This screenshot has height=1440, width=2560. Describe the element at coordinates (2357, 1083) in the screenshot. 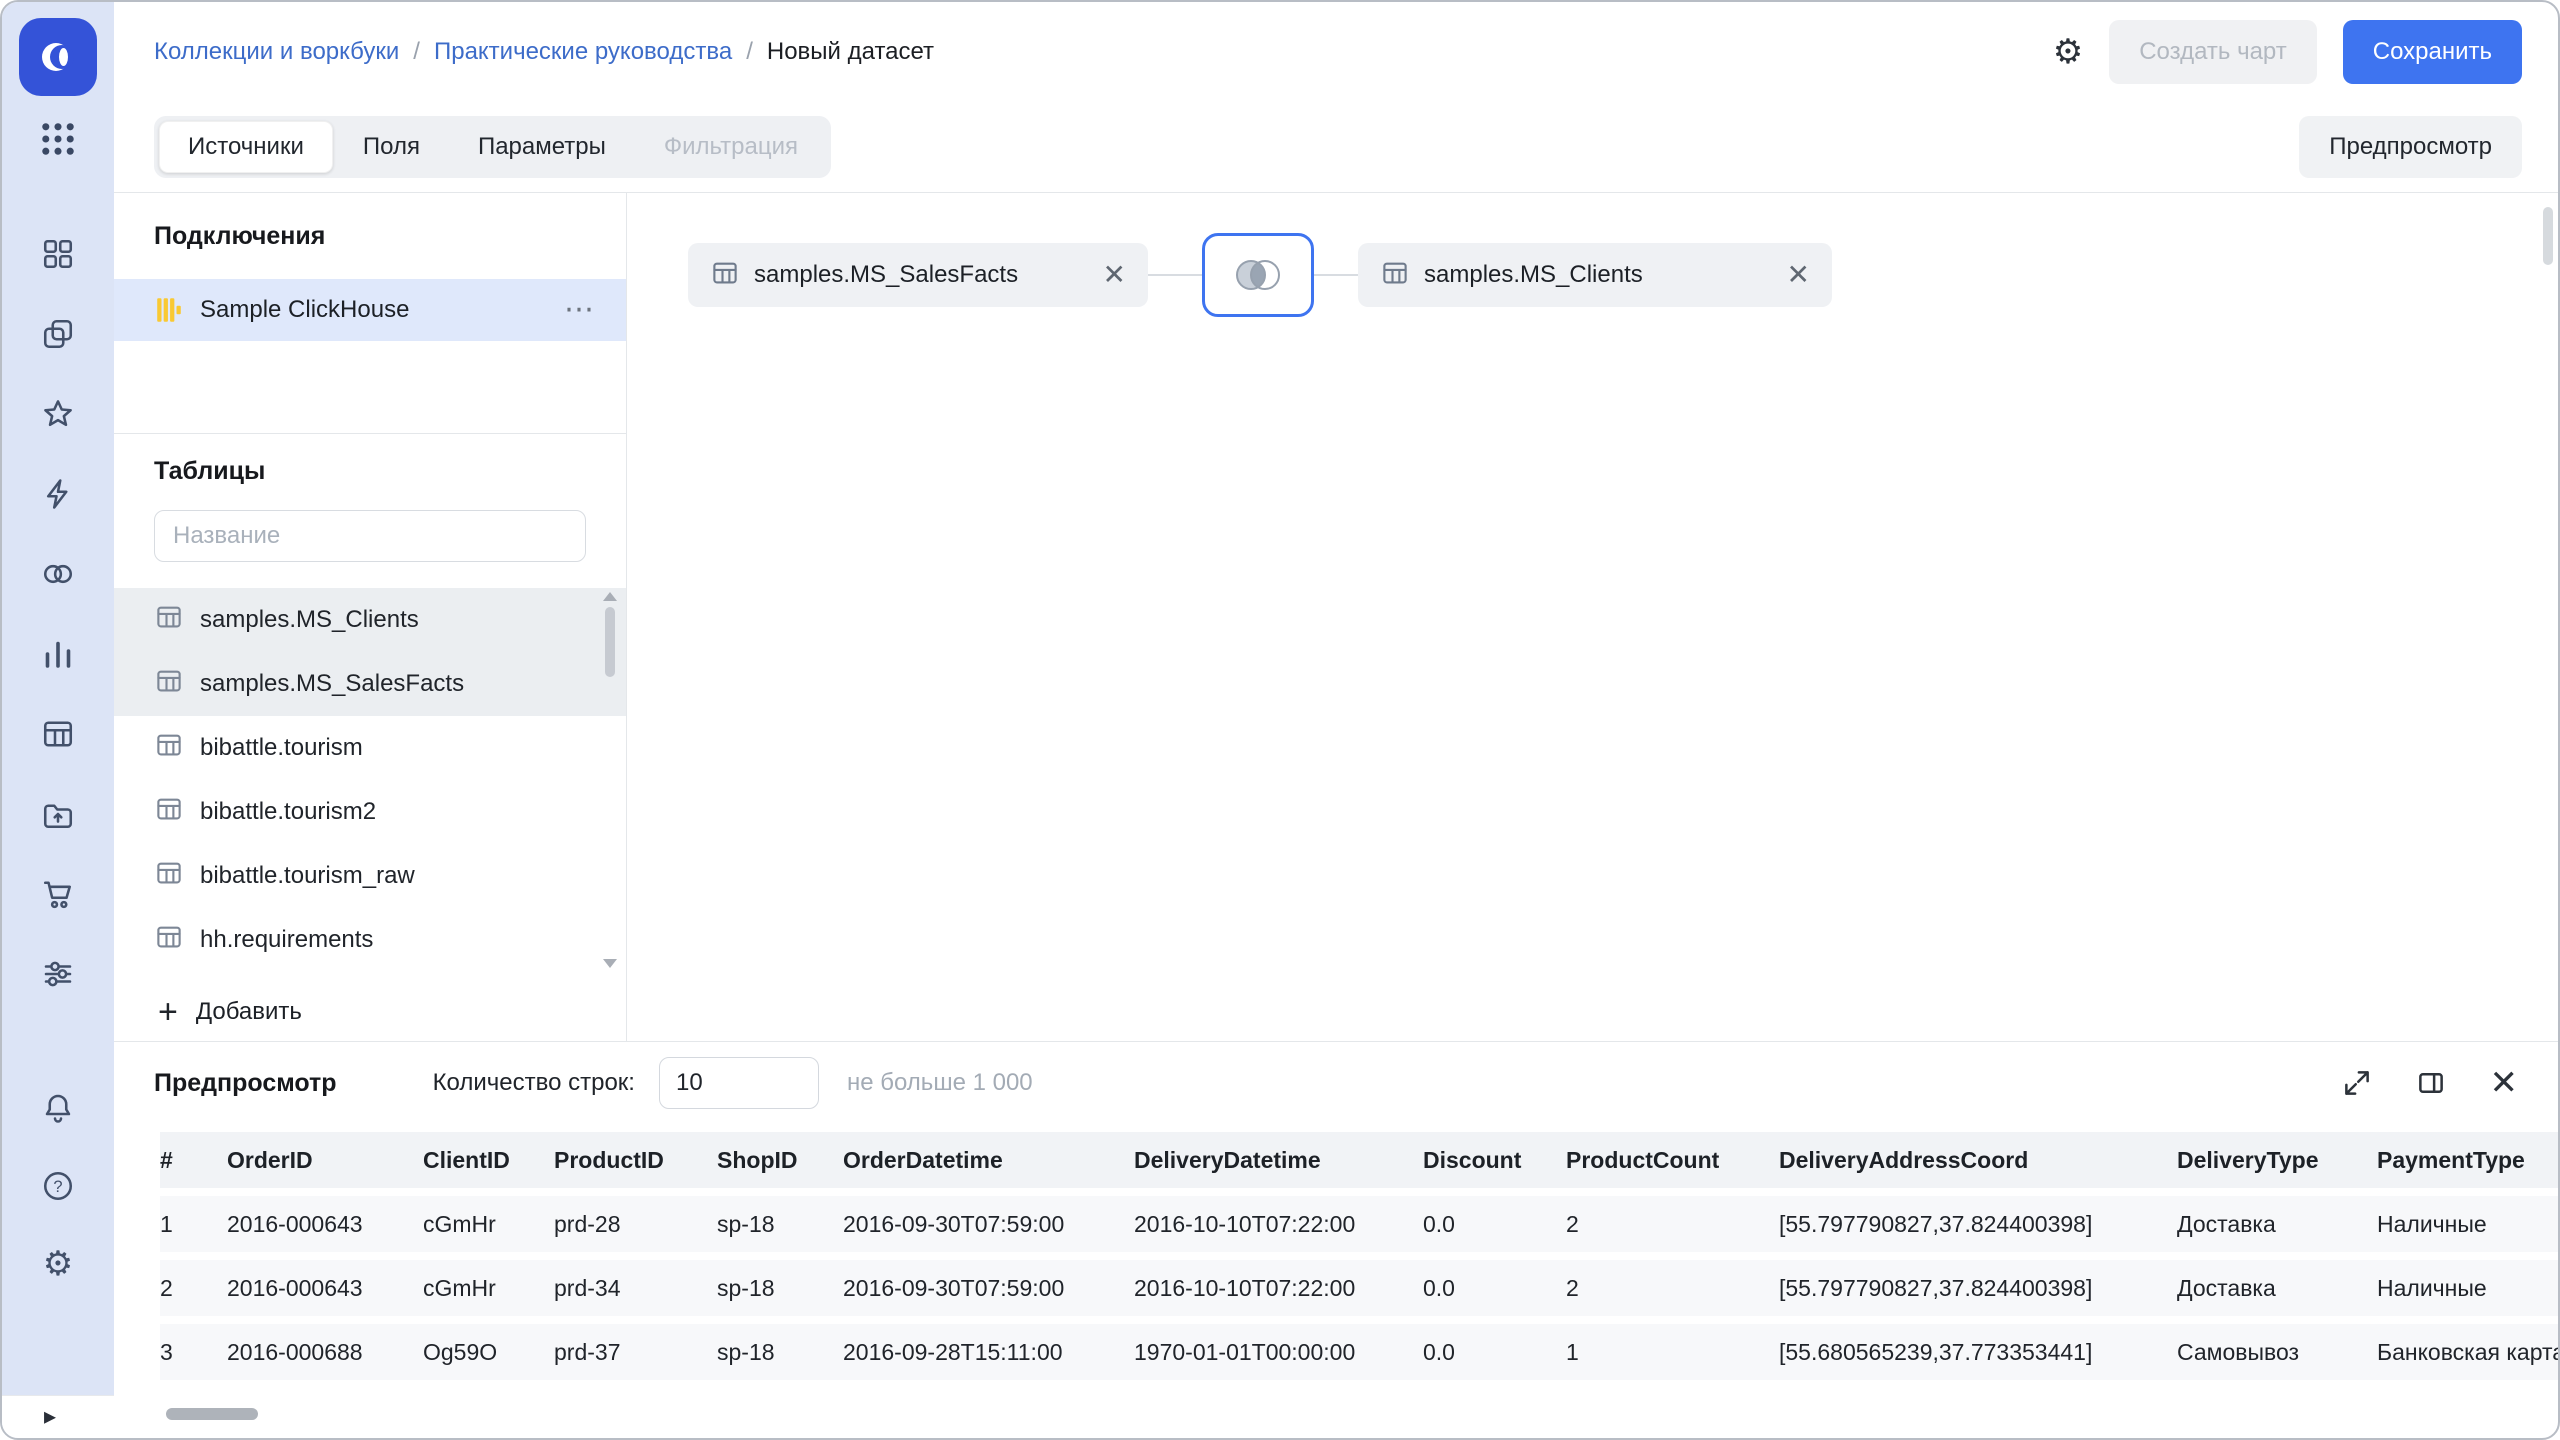

I see `expand-preview-icon` at that location.